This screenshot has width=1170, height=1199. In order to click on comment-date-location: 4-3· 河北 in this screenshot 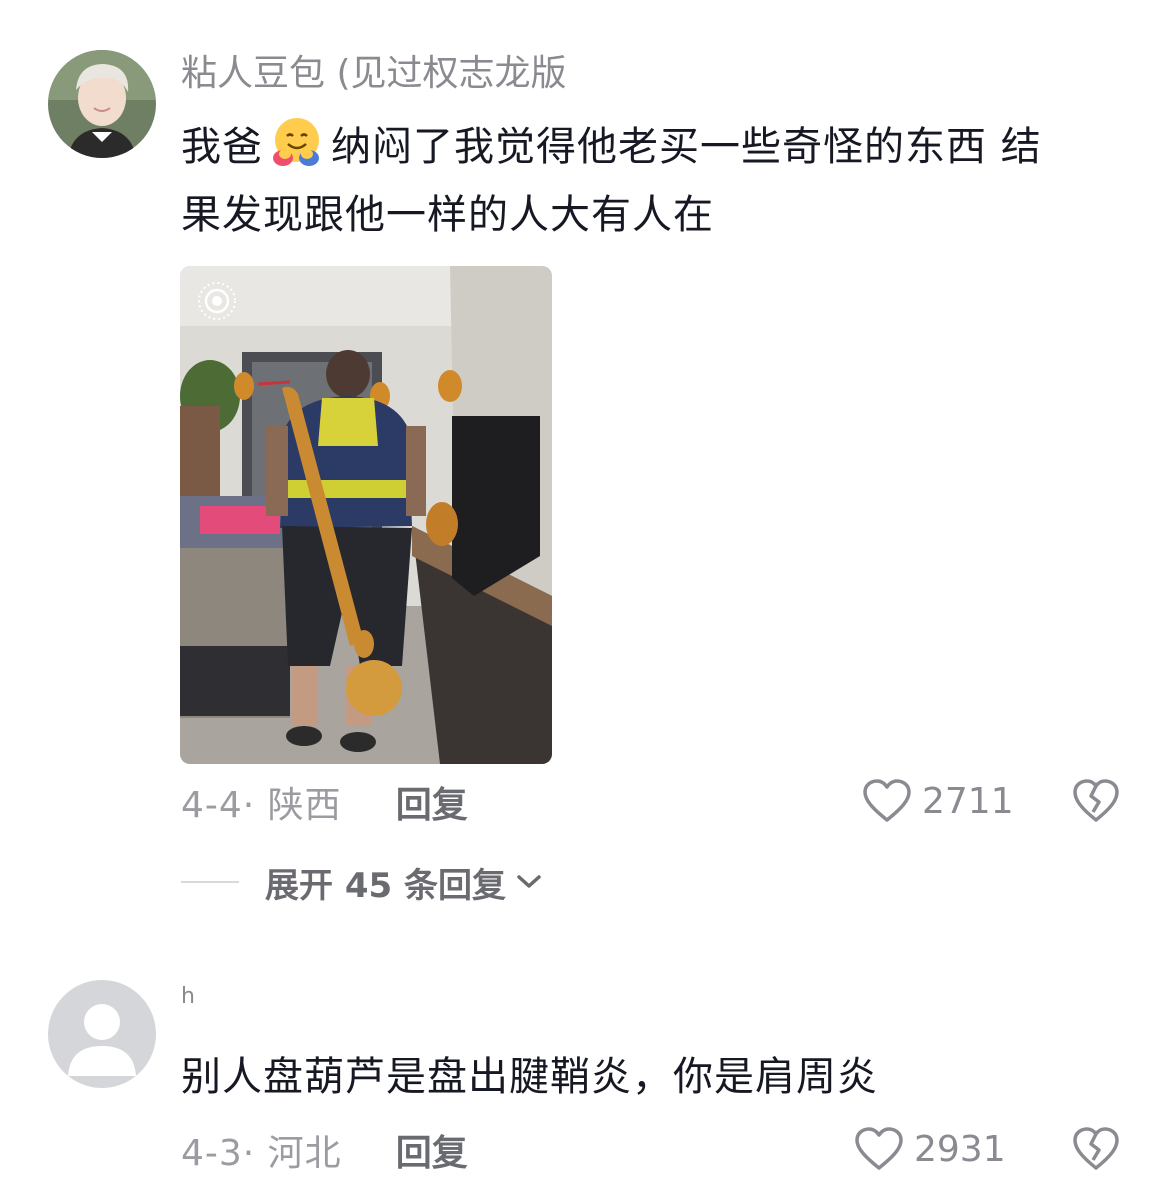, I will do `click(261, 1153)`.